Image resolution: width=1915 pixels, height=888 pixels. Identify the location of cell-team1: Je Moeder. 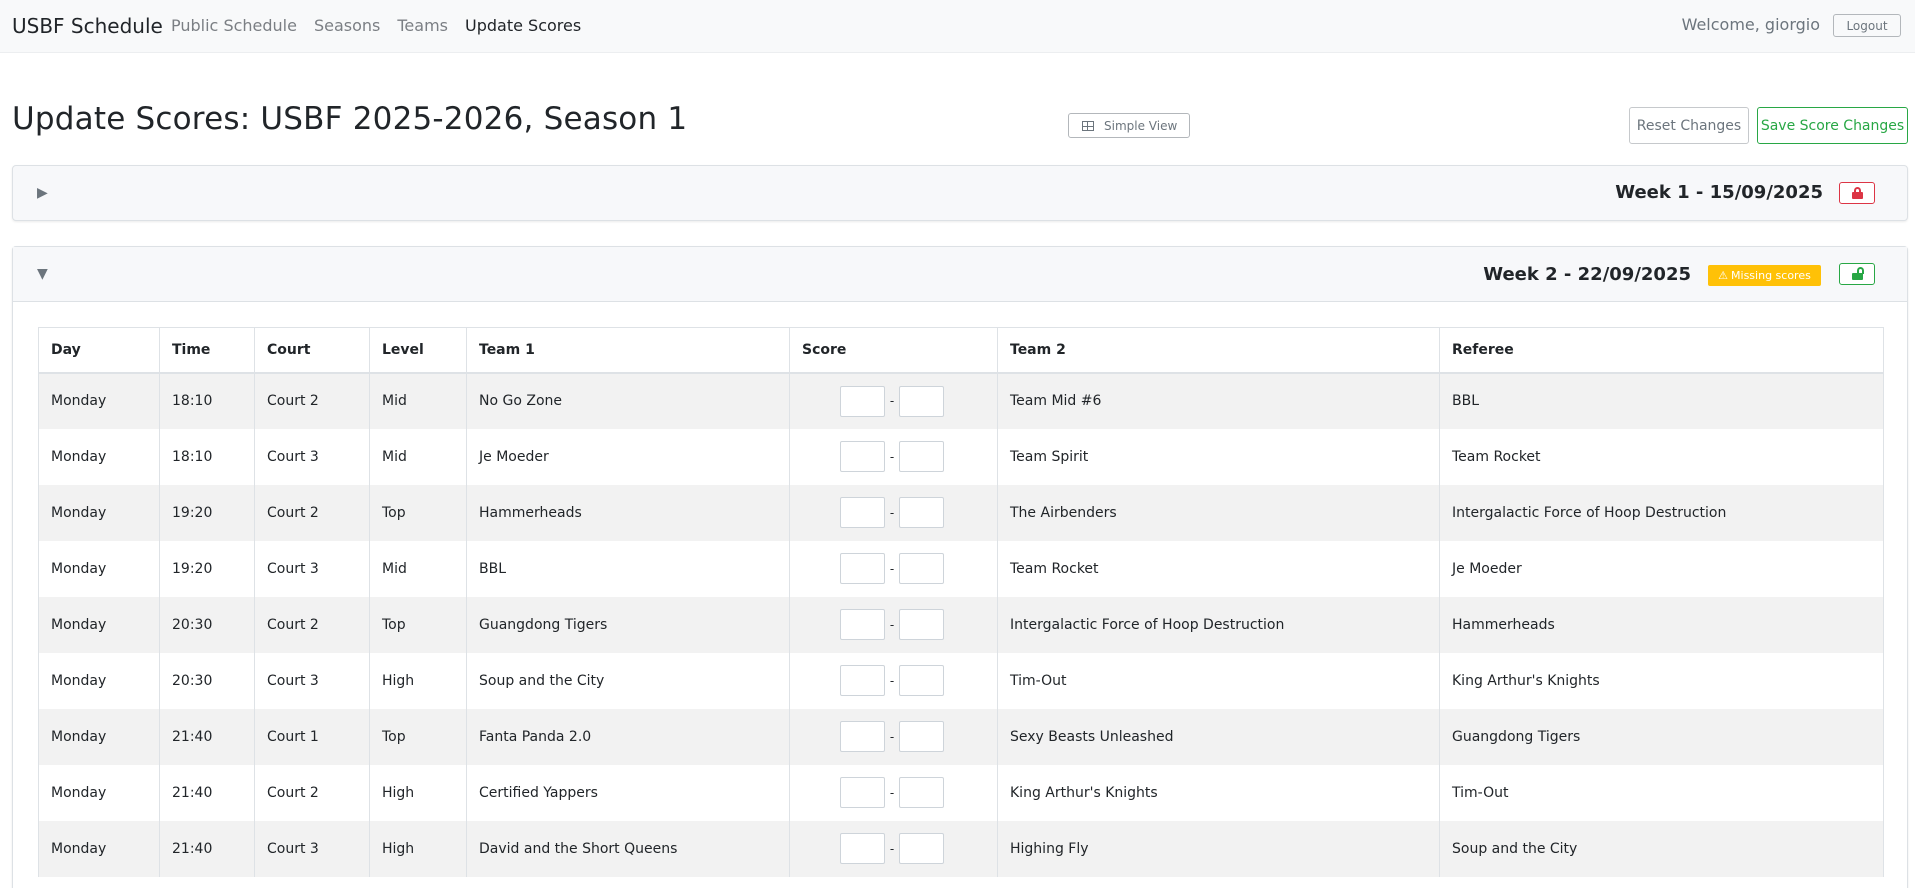
(628, 456).